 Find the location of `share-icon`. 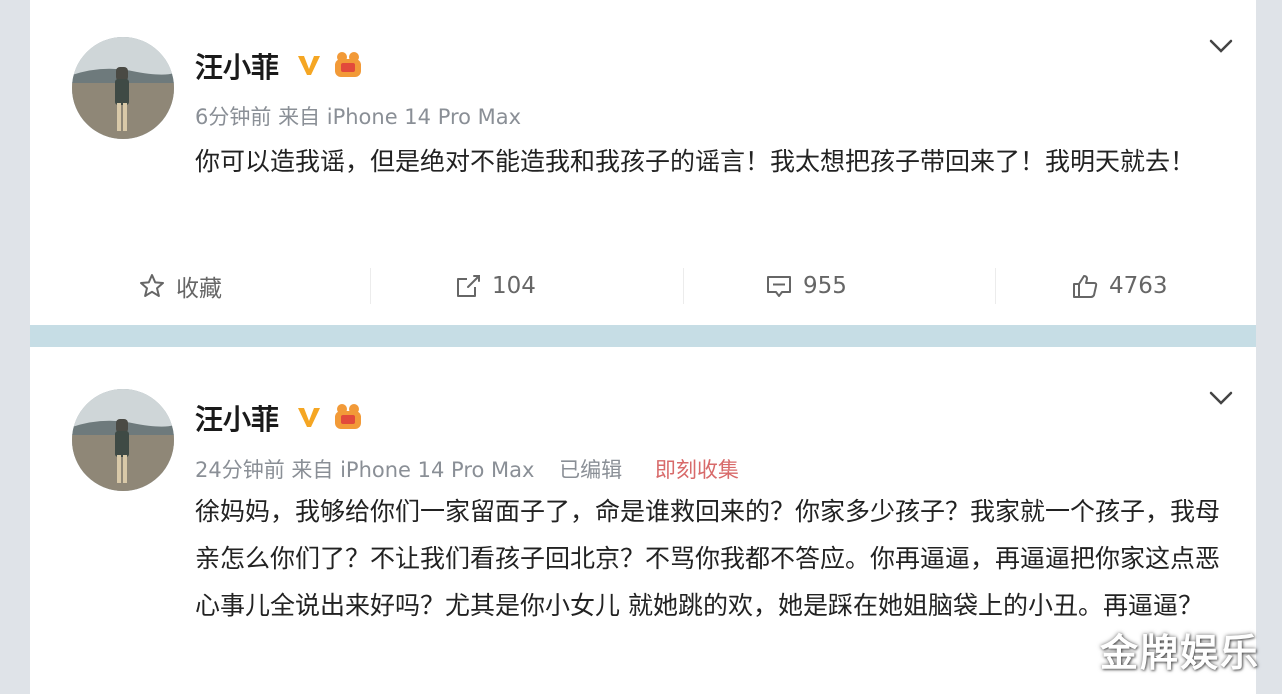

share-icon is located at coordinates (468, 286).